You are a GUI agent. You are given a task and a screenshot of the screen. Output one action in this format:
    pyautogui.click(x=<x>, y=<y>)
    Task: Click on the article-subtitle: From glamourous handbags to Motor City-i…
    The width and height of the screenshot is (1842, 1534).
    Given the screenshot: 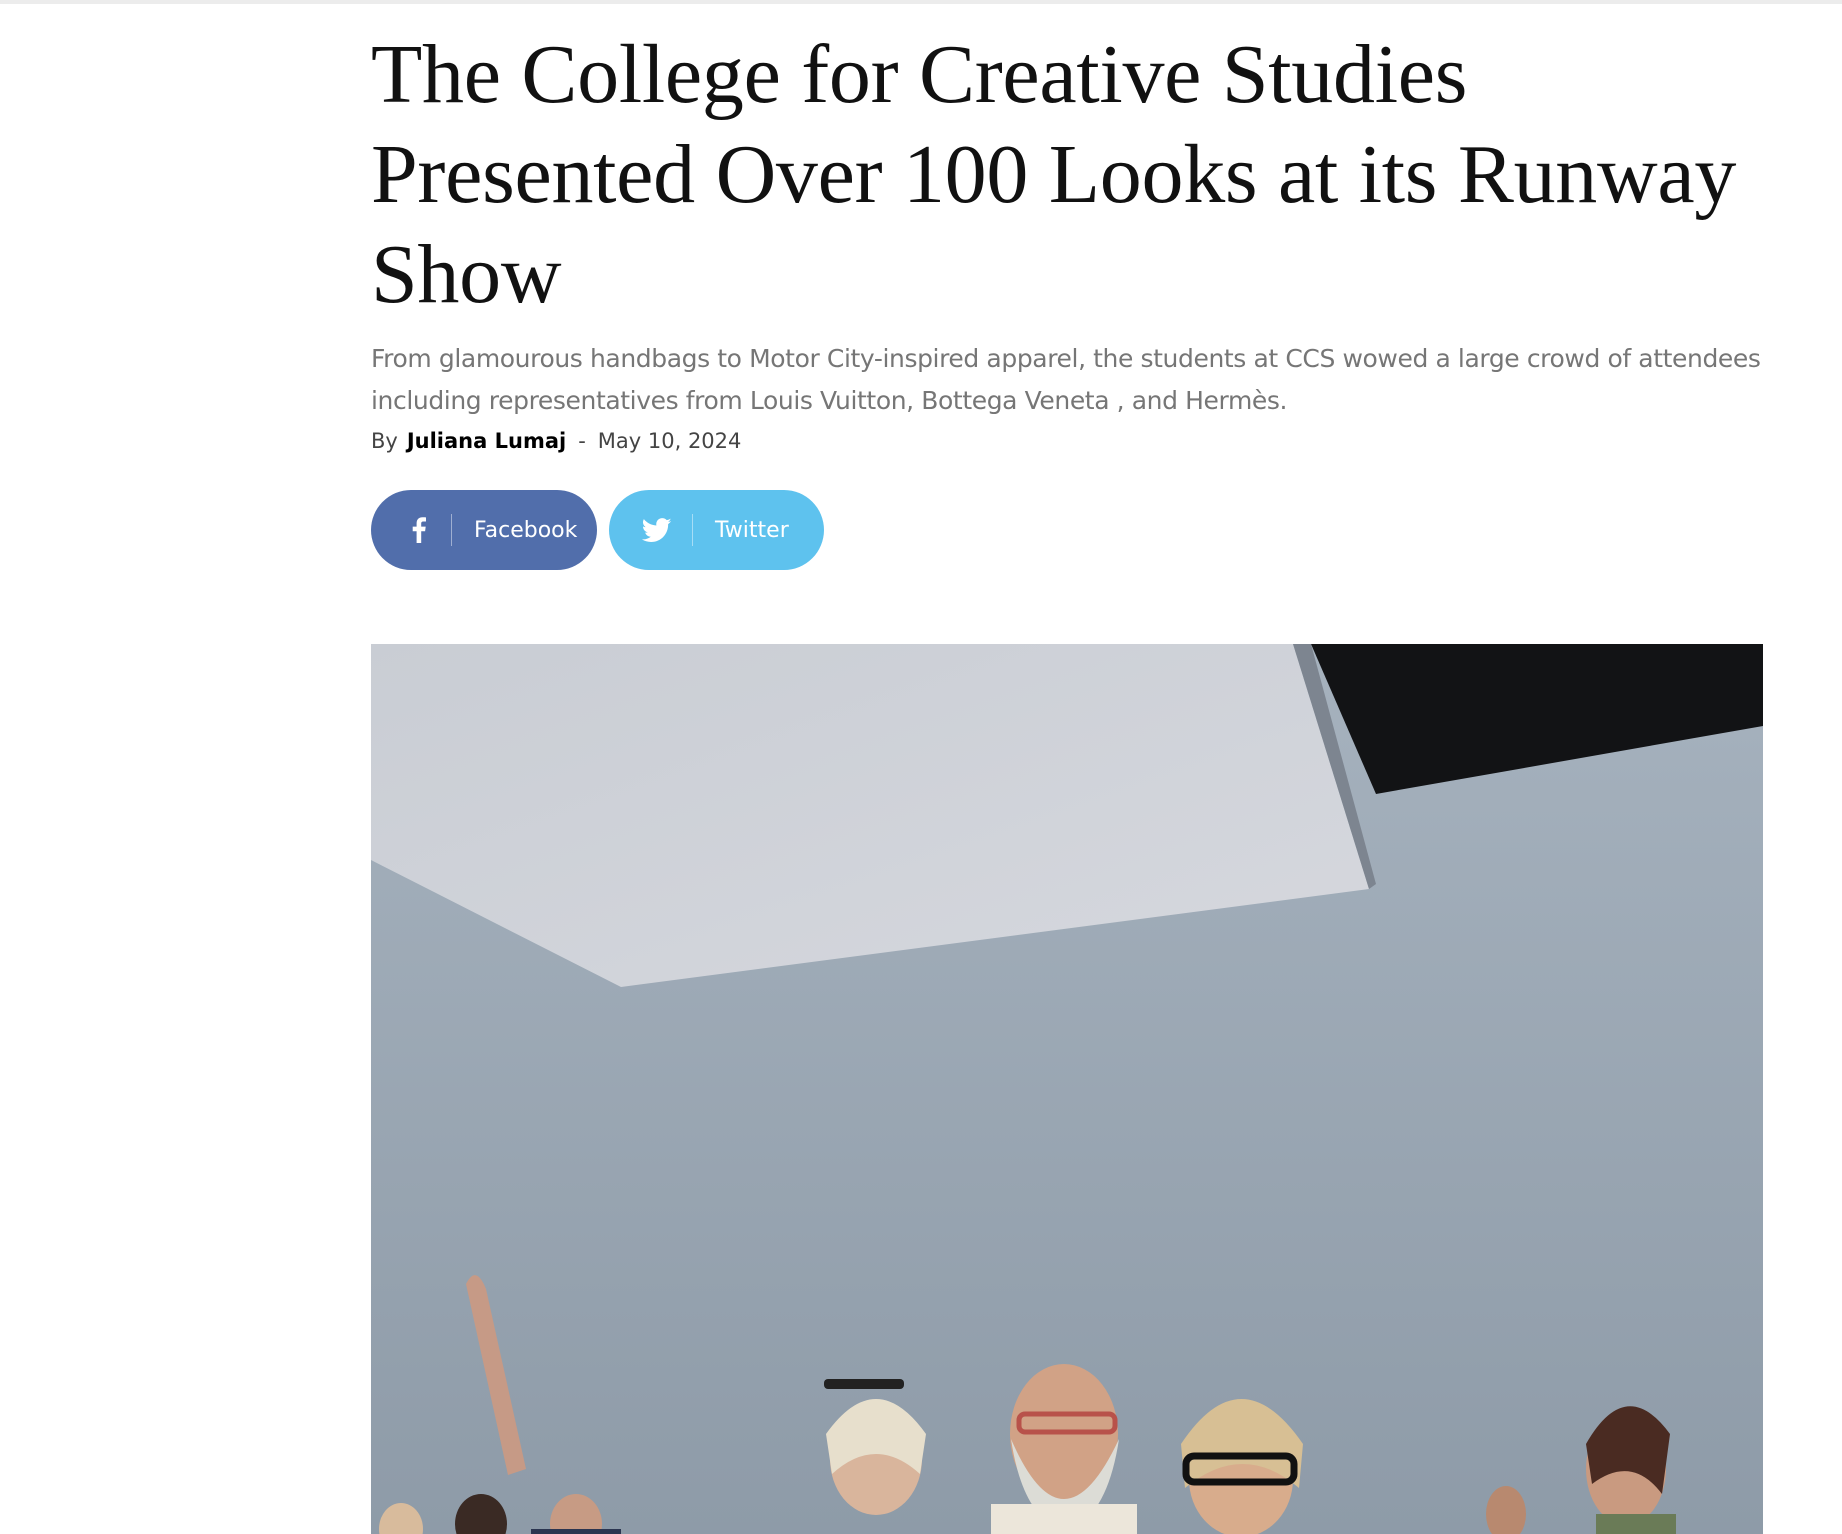 What is the action you would take?
    pyautogui.click(x=1066, y=379)
    